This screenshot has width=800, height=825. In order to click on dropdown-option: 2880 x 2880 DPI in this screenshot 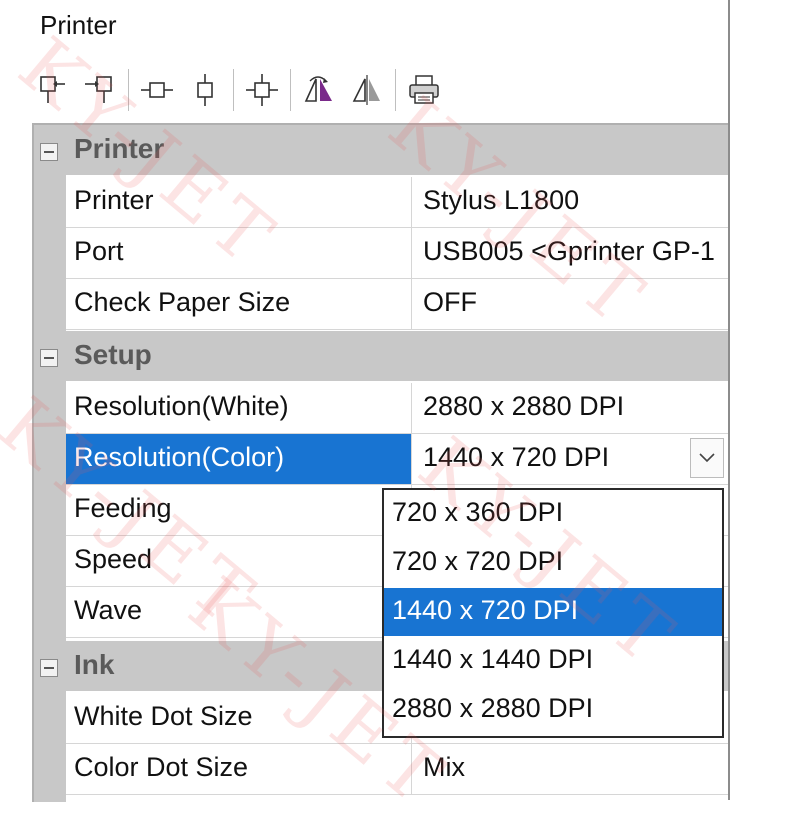, I will do `click(553, 710)`.